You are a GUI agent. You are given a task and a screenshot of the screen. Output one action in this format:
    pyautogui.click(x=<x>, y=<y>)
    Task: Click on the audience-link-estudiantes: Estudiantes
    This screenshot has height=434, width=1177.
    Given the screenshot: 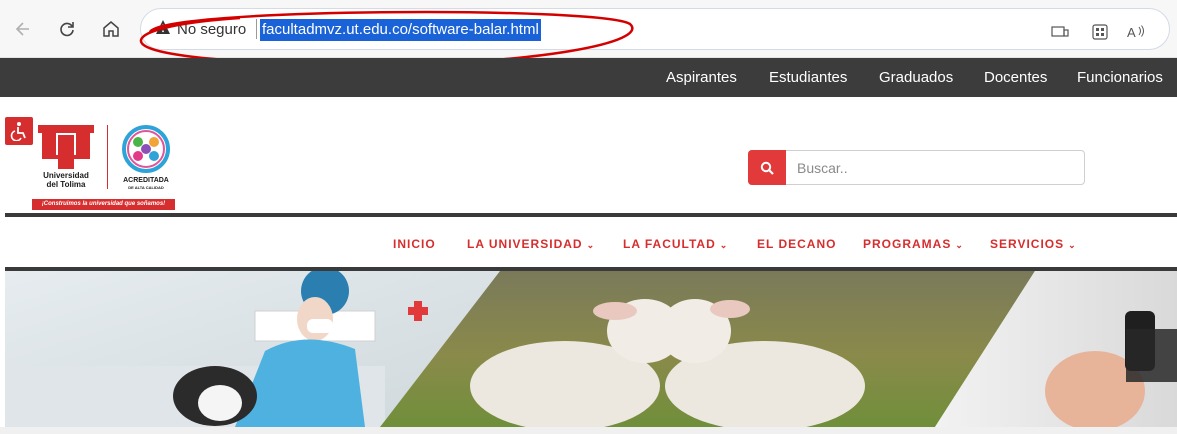 What is the action you would take?
    pyautogui.click(x=808, y=77)
    